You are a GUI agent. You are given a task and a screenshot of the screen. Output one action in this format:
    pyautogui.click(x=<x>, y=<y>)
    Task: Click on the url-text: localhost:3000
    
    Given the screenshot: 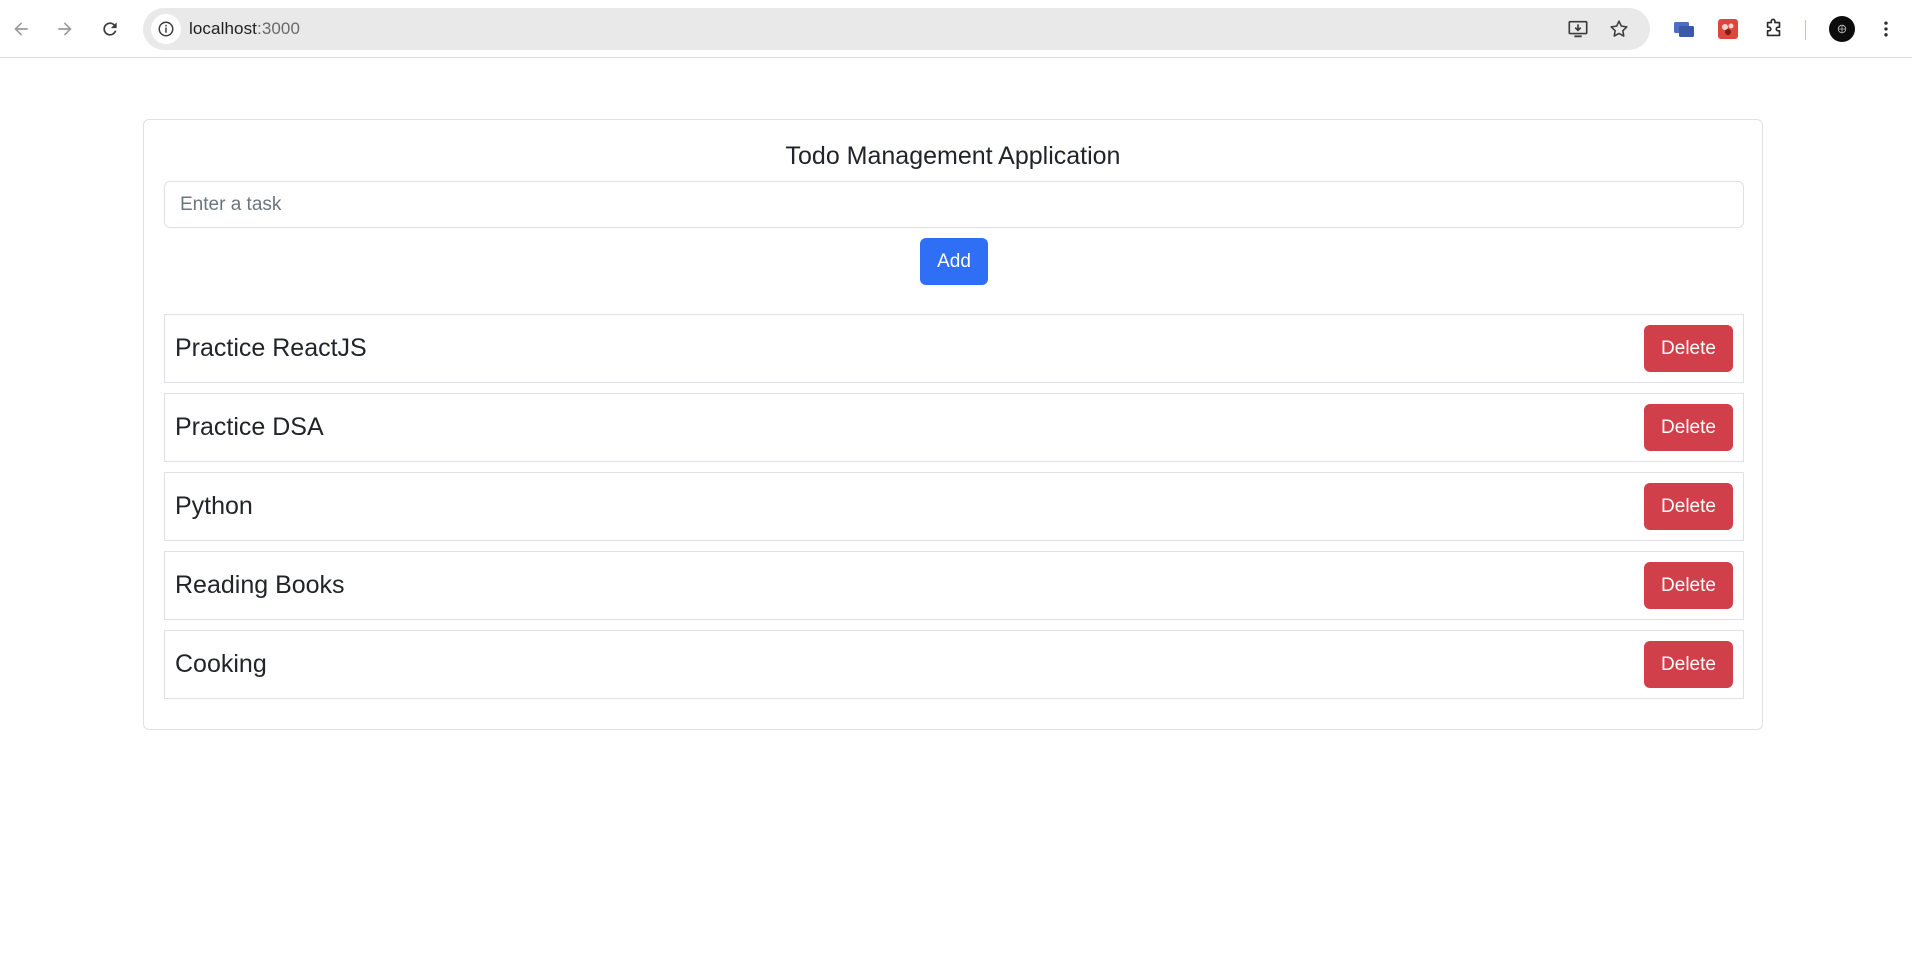 What is the action you would take?
    pyautogui.click(x=244, y=29)
    